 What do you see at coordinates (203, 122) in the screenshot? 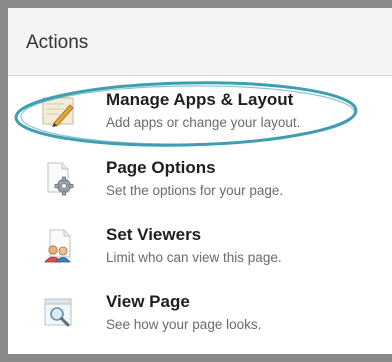
I see `action-description: Add apps or change your layout.` at bounding box center [203, 122].